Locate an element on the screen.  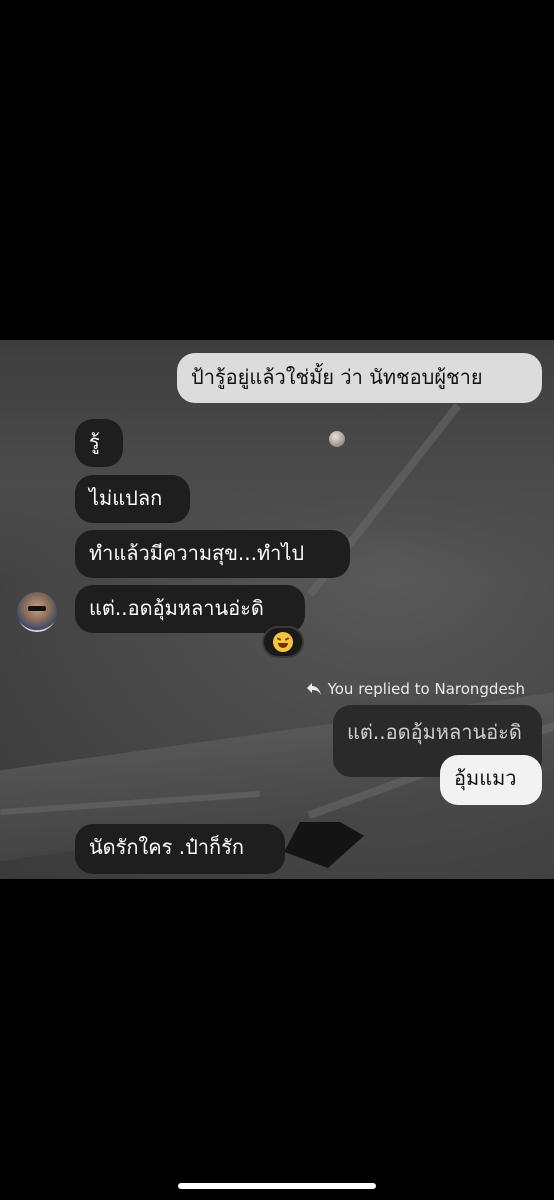
avatar-glasses is located at coordinates (37, 608).